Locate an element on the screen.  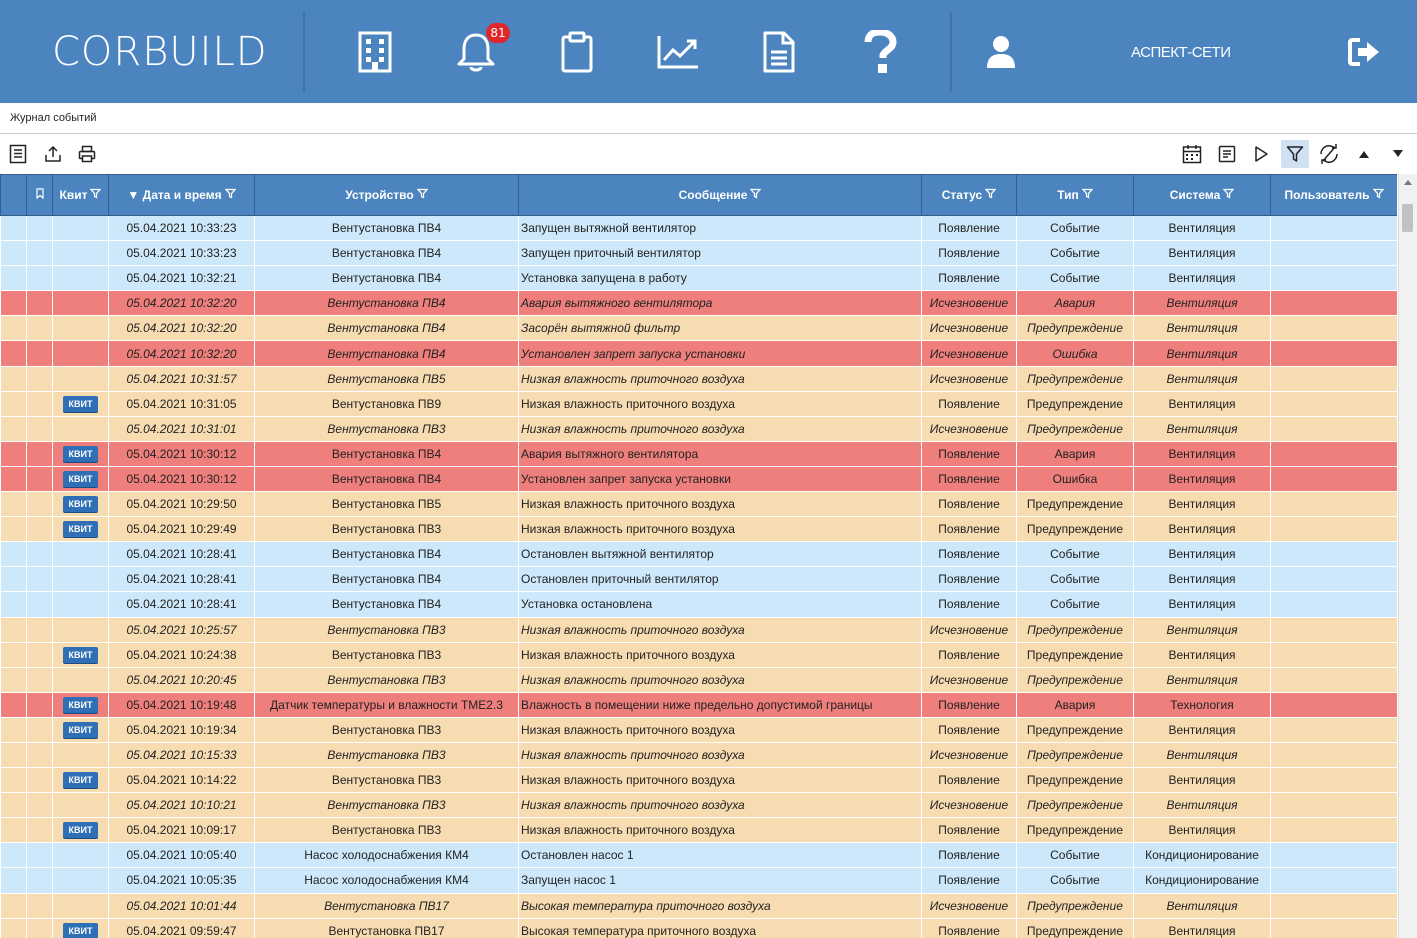
user-icon is located at coordinates (1001, 52).